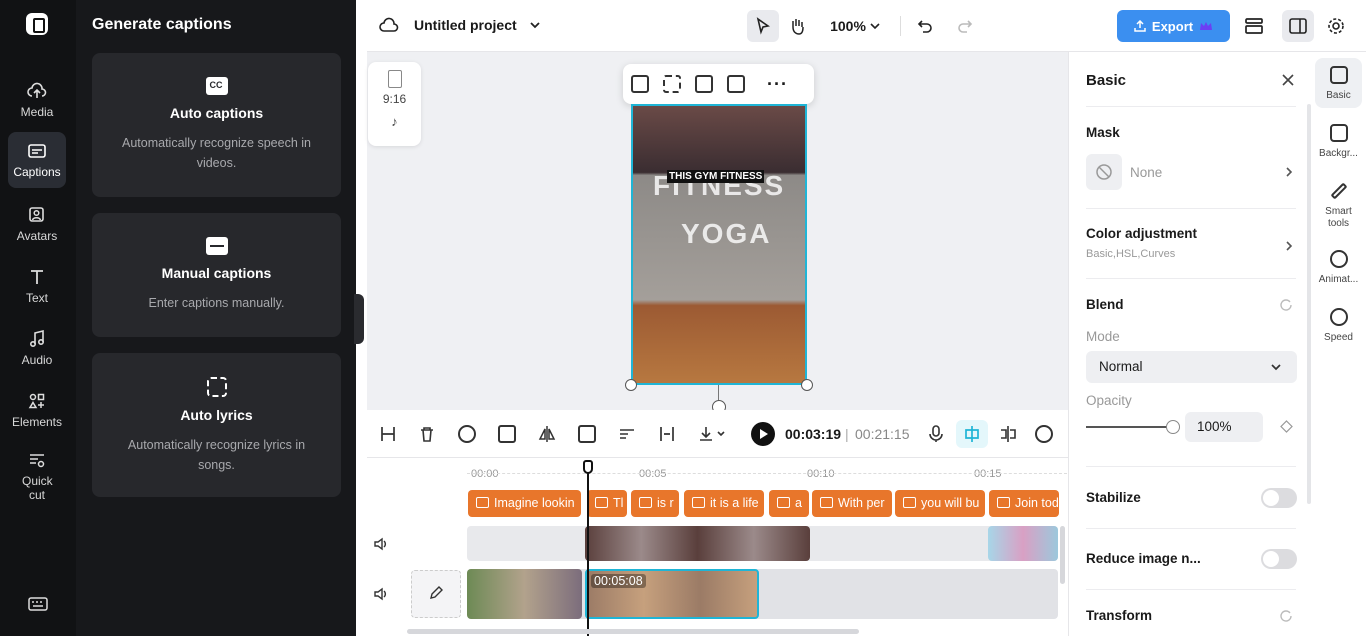 The width and height of the screenshot is (1366, 636). What do you see at coordinates (1254, 26) in the screenshot?
I see `layers-button` at bounding box center [1254, 26].